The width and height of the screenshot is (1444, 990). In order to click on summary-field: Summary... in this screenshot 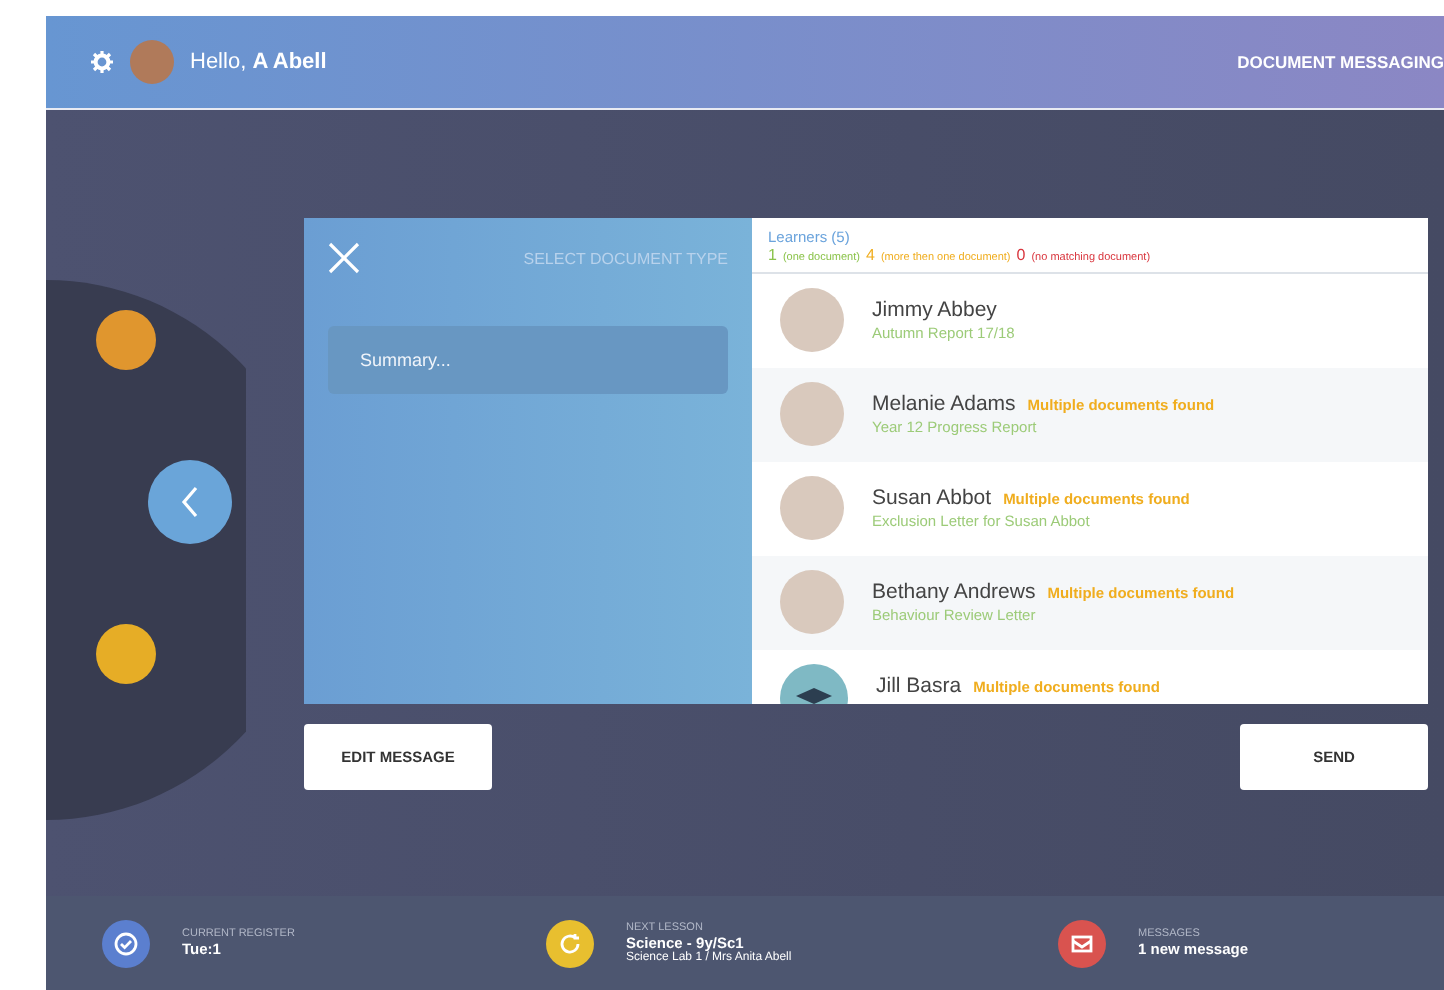, I will do `click(528, 360)`.